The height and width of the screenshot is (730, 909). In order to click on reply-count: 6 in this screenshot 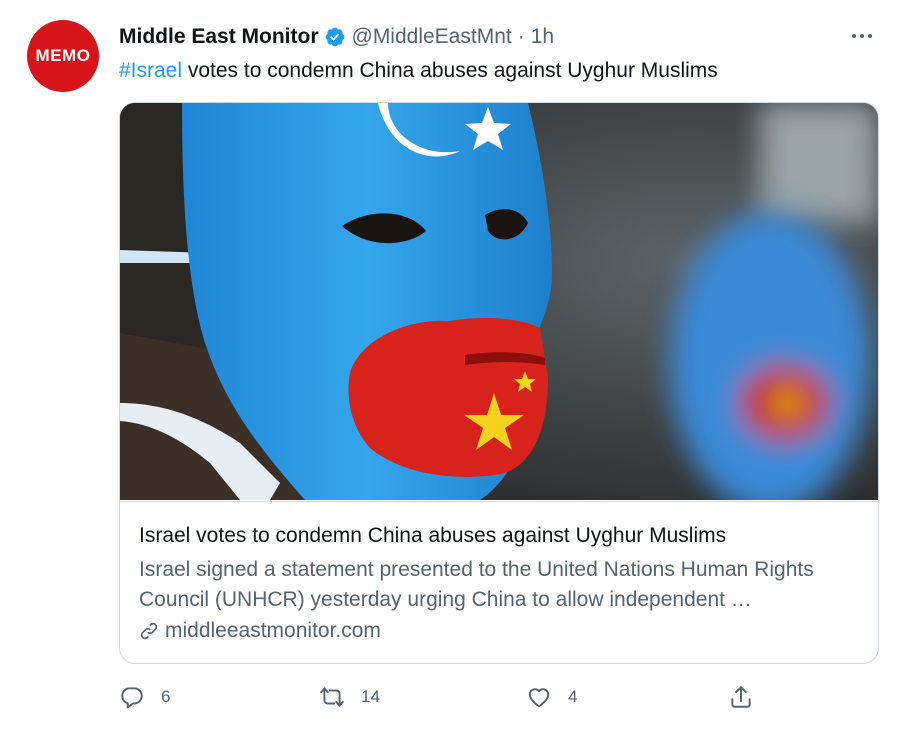, I will do `click(166, 696)`.